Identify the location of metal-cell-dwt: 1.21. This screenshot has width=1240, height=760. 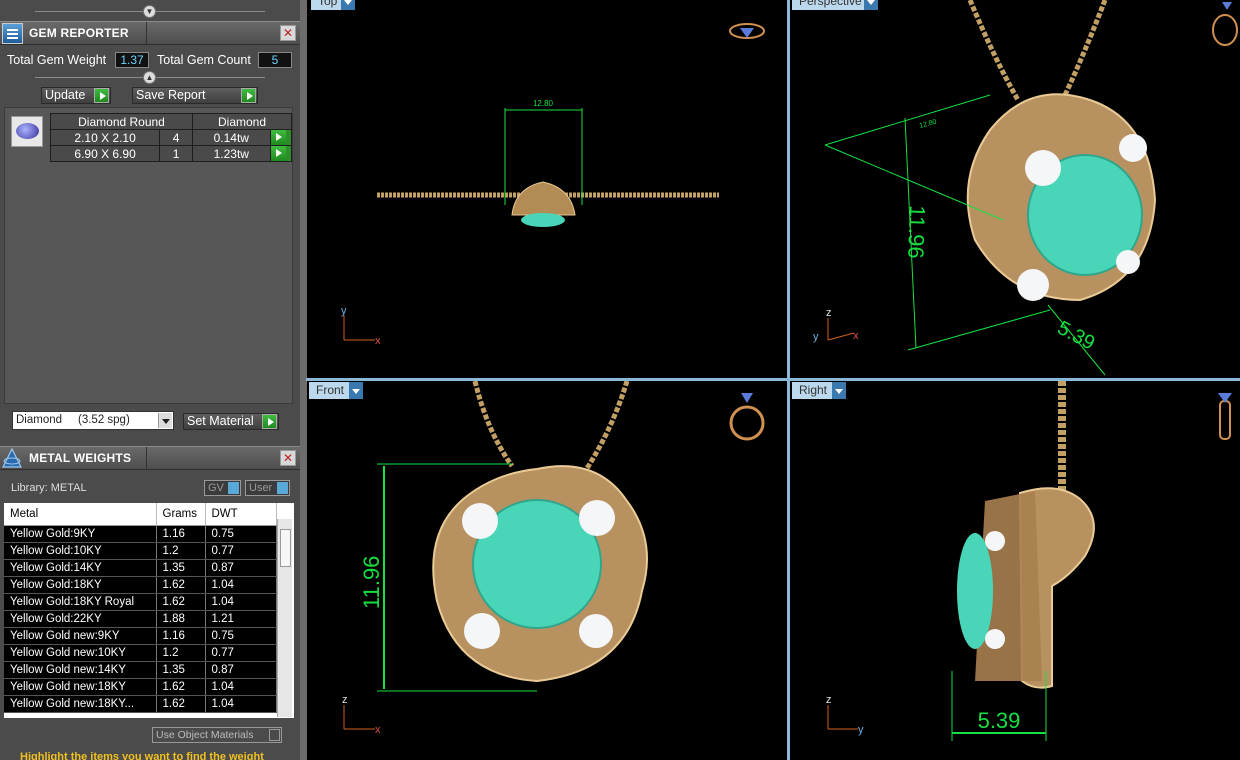
(241, 619).